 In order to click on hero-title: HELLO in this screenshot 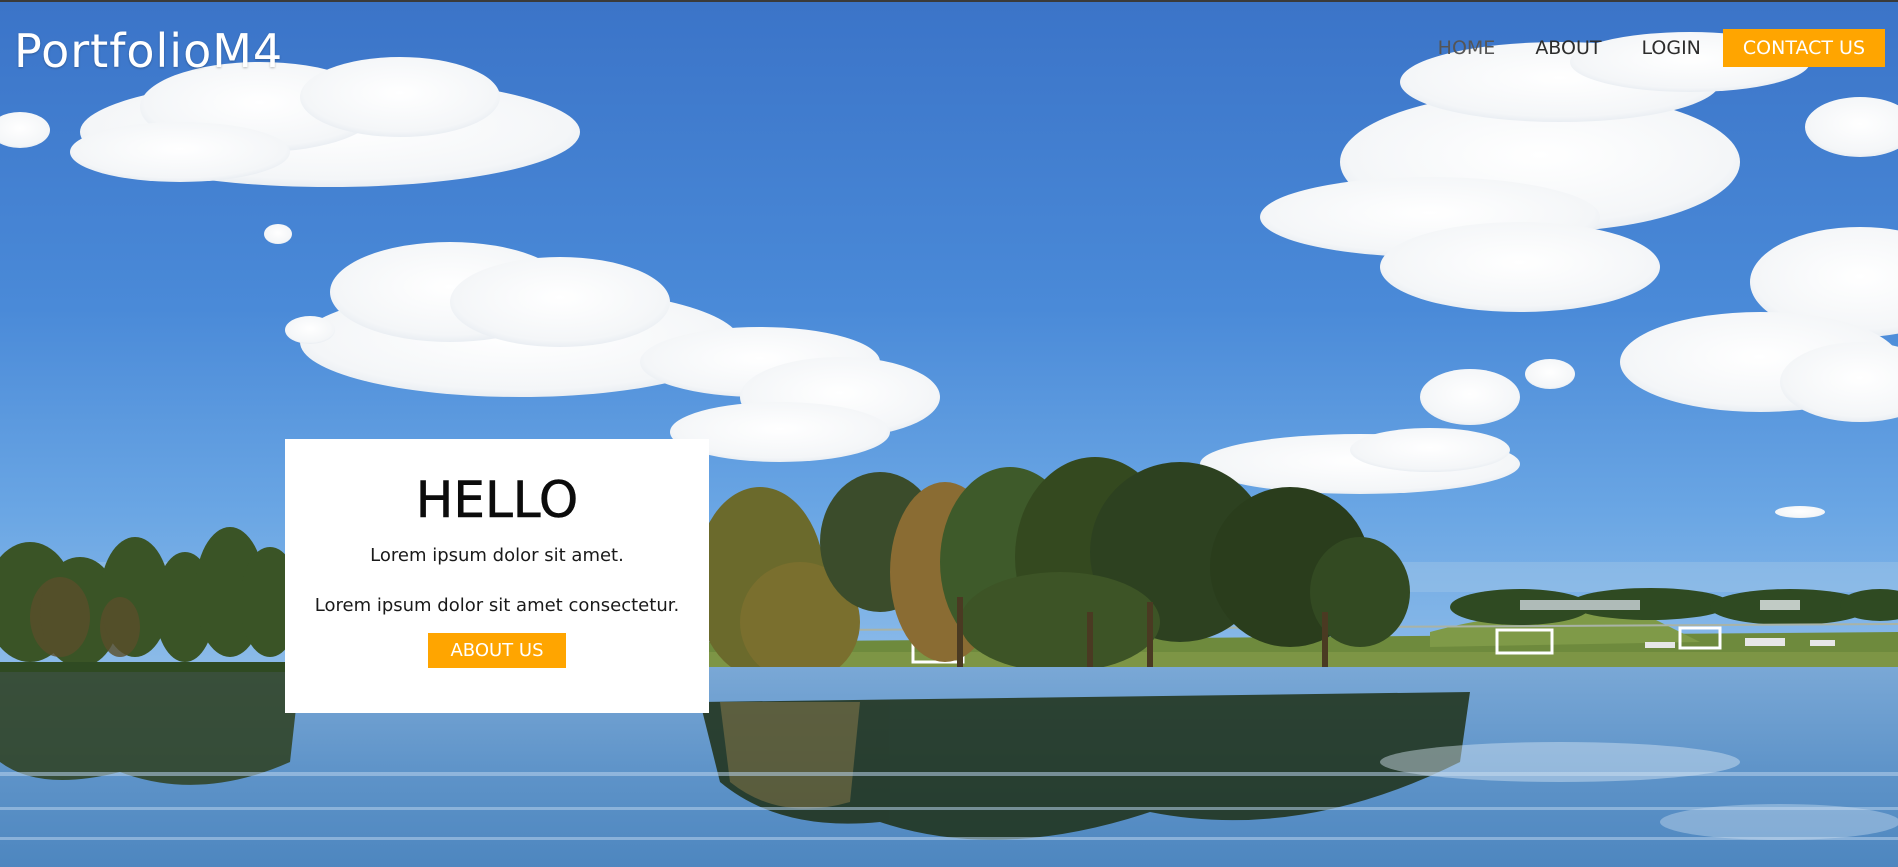, I will do `click(497, 500)`.